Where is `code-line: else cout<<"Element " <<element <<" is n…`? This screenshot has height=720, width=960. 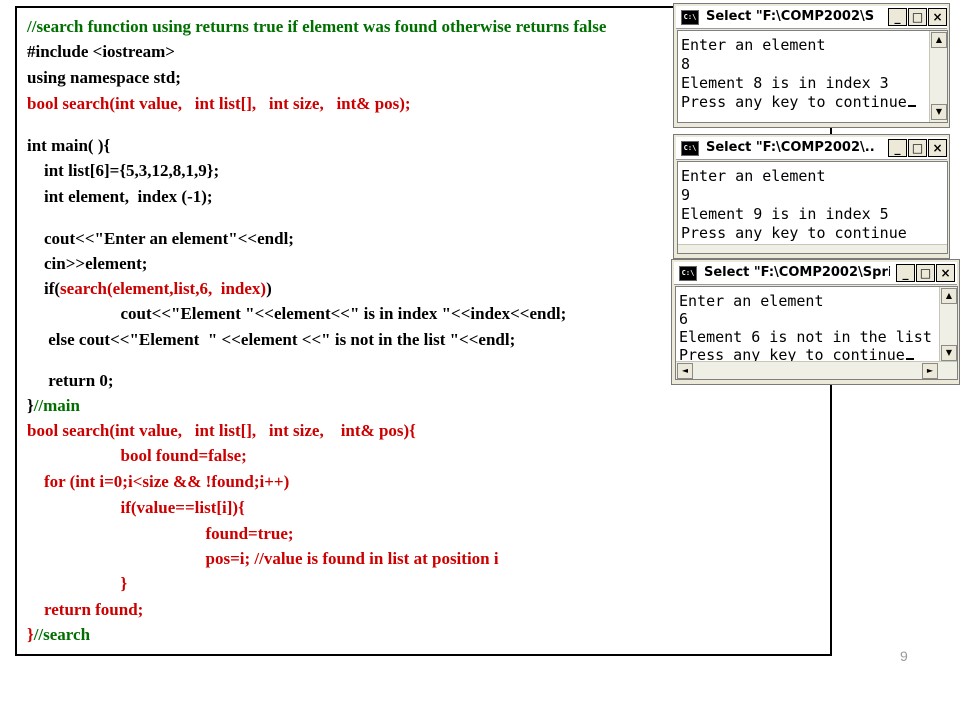
code-line: else cout<<"Element " <<element <<" is n… is located at coordinates (271, 340).